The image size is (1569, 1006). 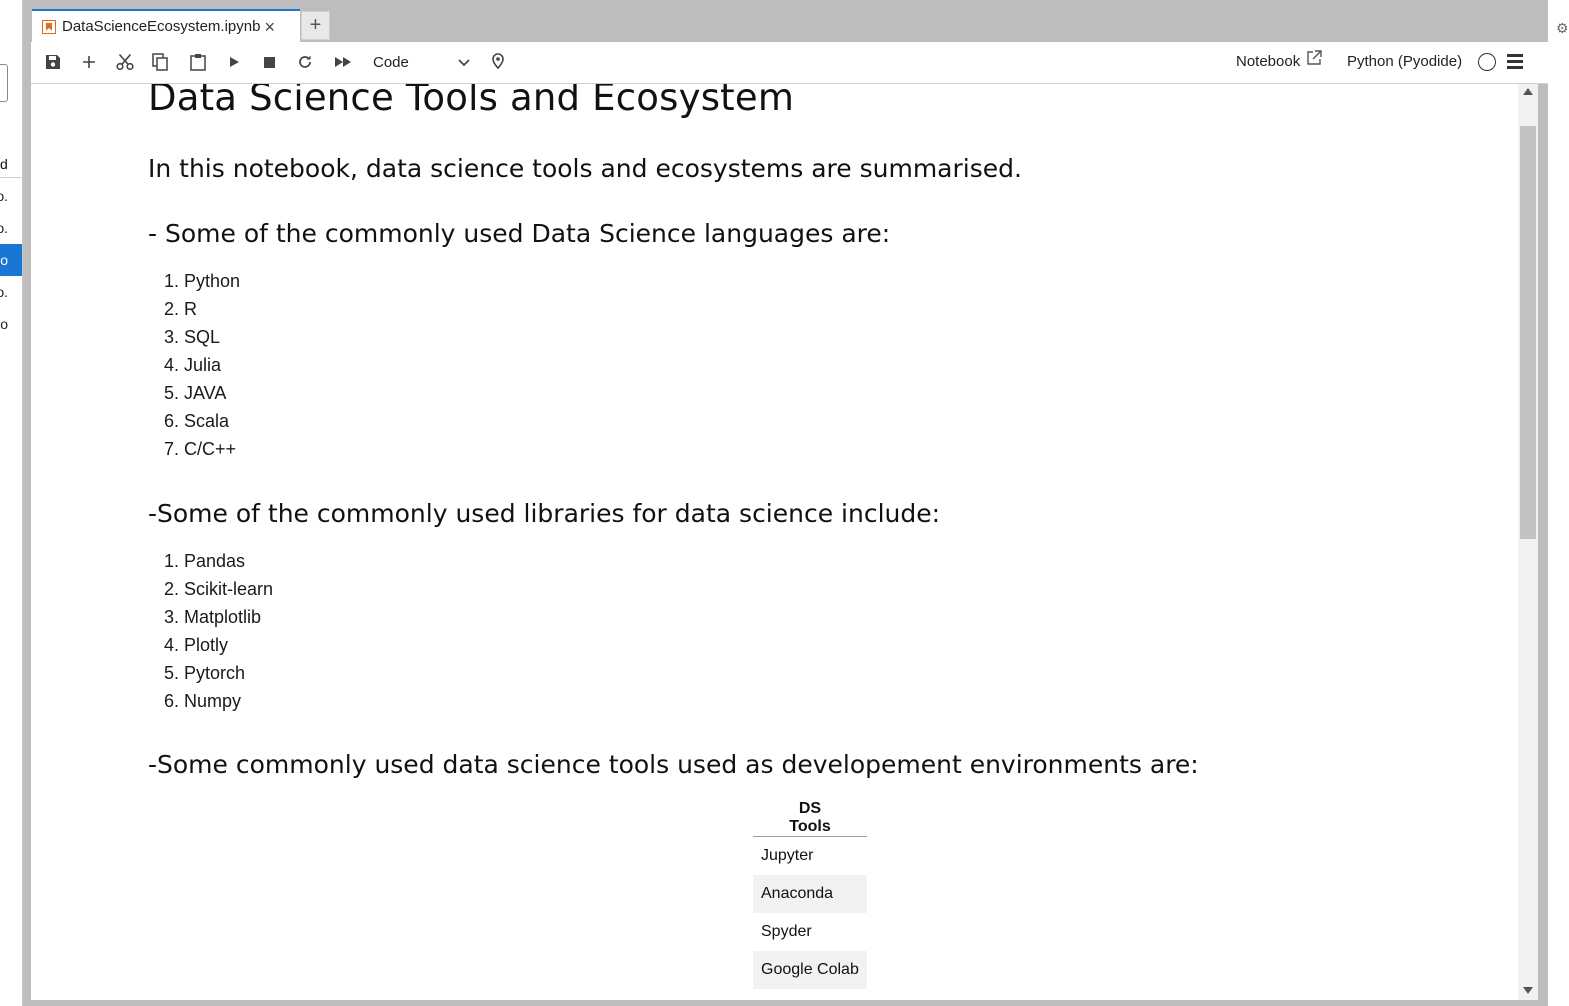 What do you see at coordinates (181, 309) in the screenshot?
I see `list-item: 2. R` at bounding box center [181, 309].